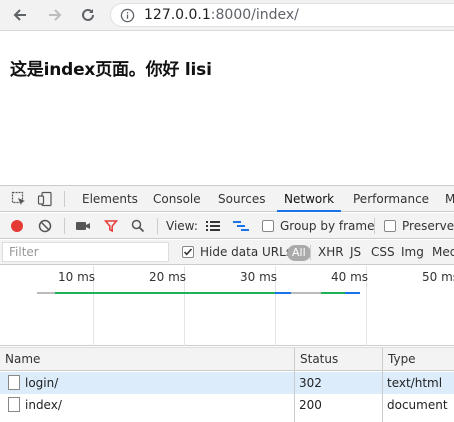  I want to click on table-row: login/ 302 text/html, so click(227, 383).